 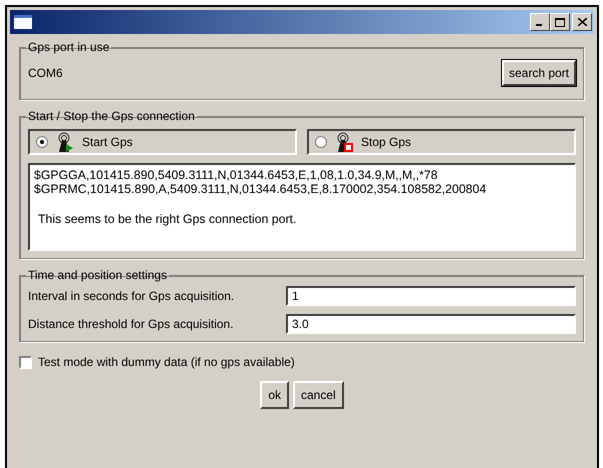 I want to click on checkbox-label: Test mode with dummy data (if no gps available), so click(x=166, y=362).